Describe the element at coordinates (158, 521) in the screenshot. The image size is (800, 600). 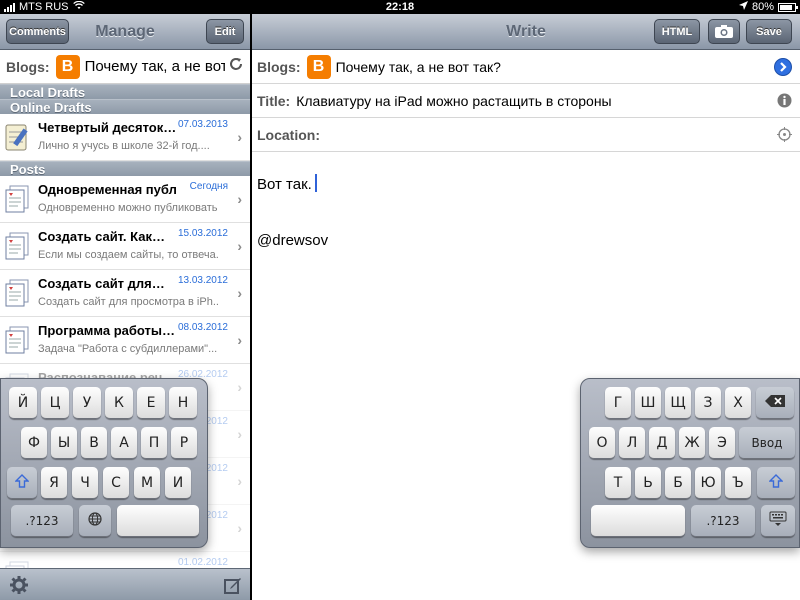
I see `space-key-left` at that location.